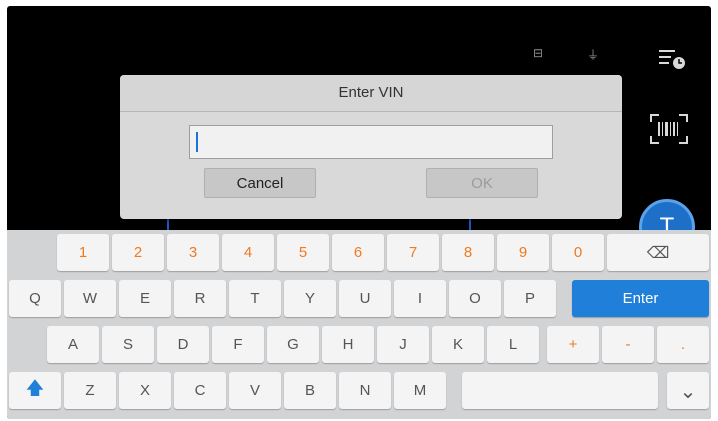 Image resolution: width=718 pixels, height=421 pixels. What do you see at coordinates (83, 252) in the screenshot?
I see `key-1: 1` at bounding box center [83, 252].